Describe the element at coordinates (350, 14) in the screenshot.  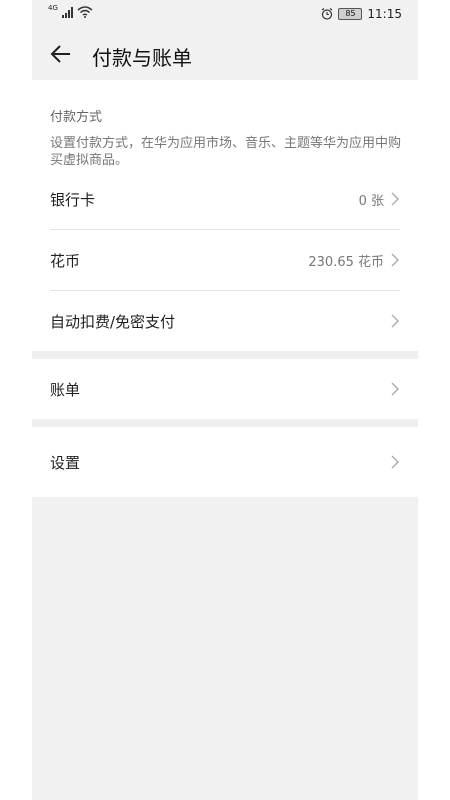
I see `battery-icon: 85` at that location.